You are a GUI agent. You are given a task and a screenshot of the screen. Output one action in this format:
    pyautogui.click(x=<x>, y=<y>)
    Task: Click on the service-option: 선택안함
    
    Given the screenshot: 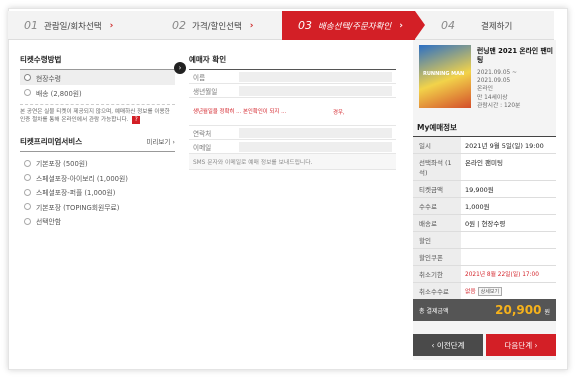 What is the action you would take?
    pyautogui.click(x=97, y=221)
    